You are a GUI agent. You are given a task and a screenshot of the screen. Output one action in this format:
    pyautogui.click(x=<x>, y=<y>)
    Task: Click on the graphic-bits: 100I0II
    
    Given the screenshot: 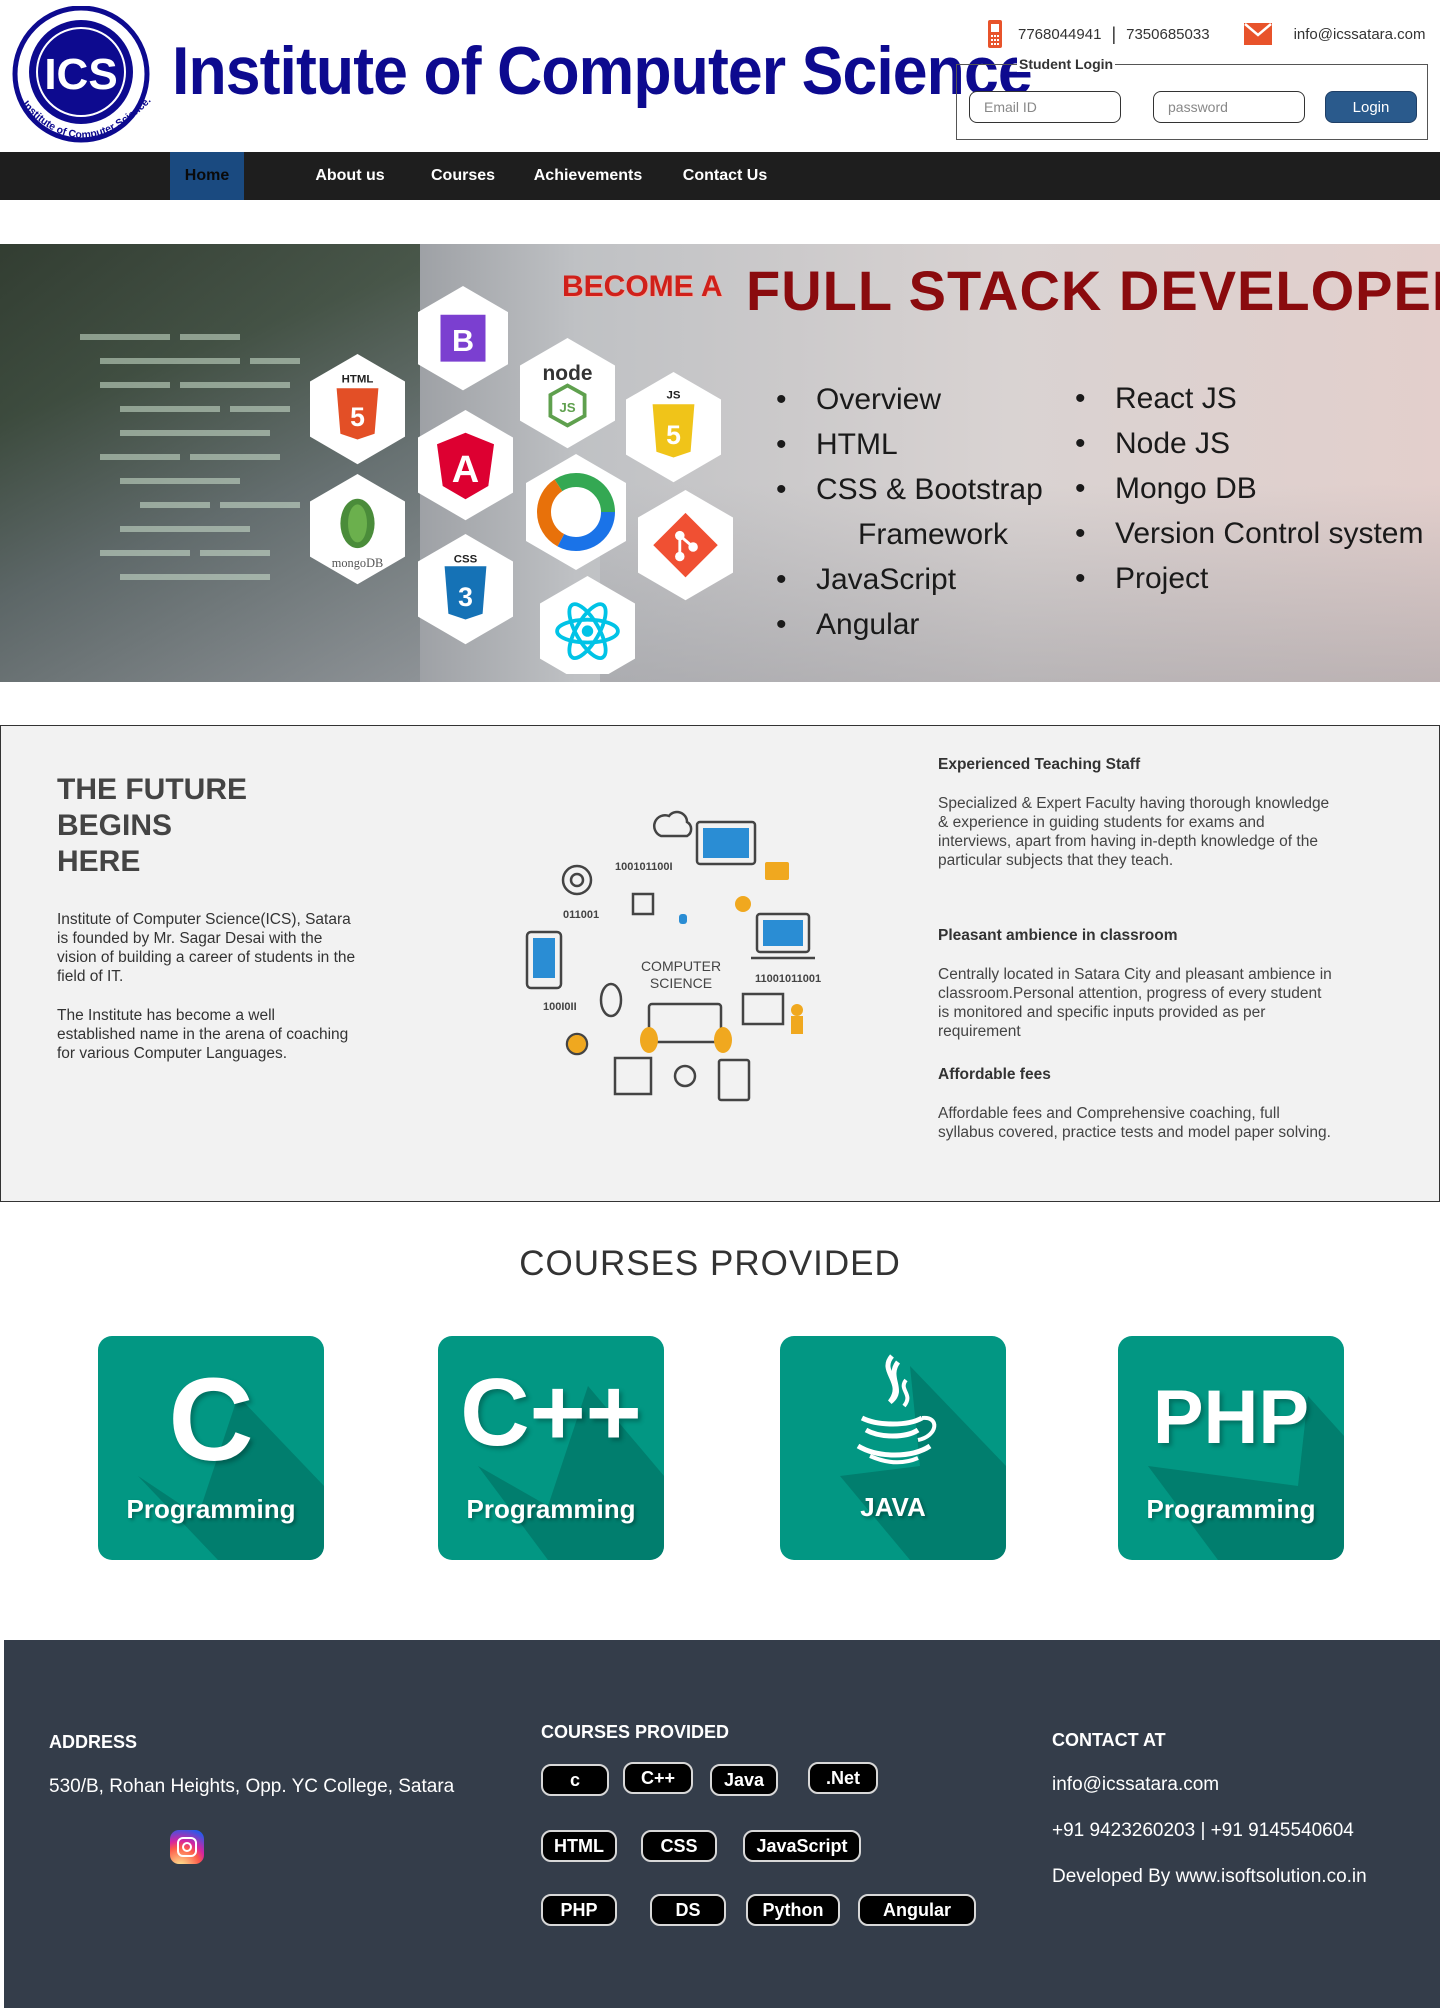 What is the action you would take?
    pyautogui.click(x=560, y=1007)
    